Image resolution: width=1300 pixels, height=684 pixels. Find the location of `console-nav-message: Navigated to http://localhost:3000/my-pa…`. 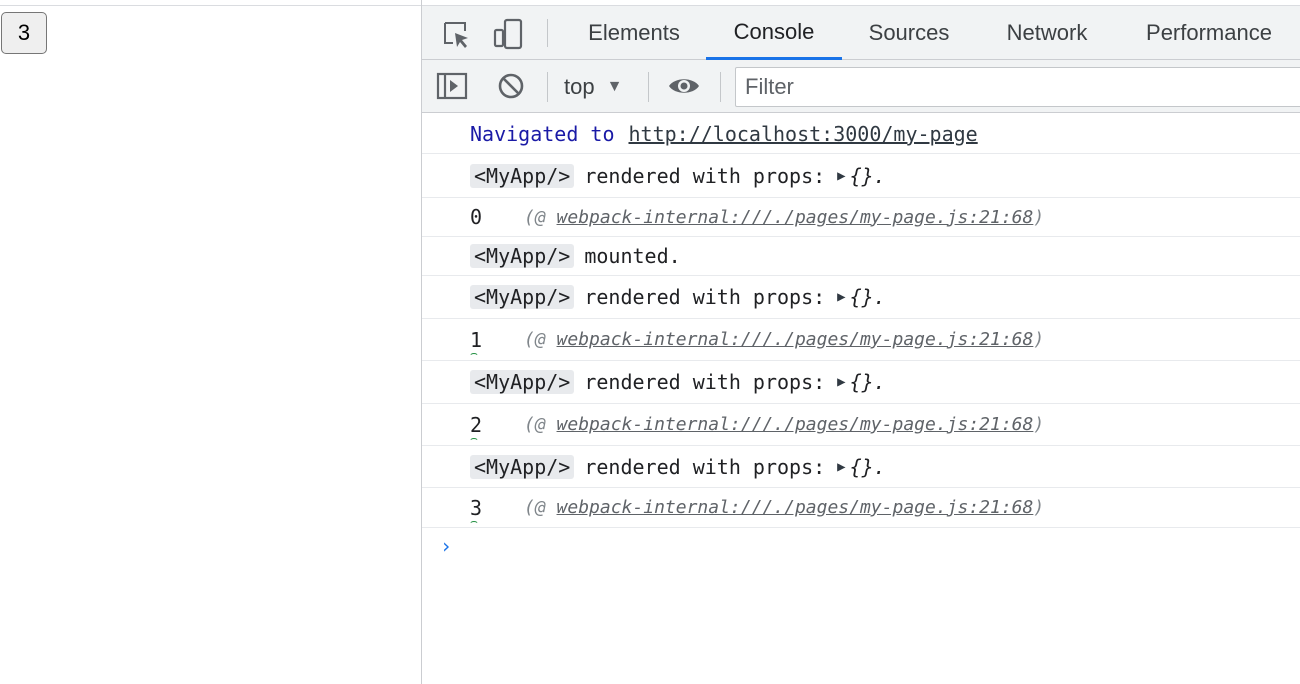

console-nav-message: Navigated to http://localhost:3000/my-pa… is located at coordinates (861, 134).